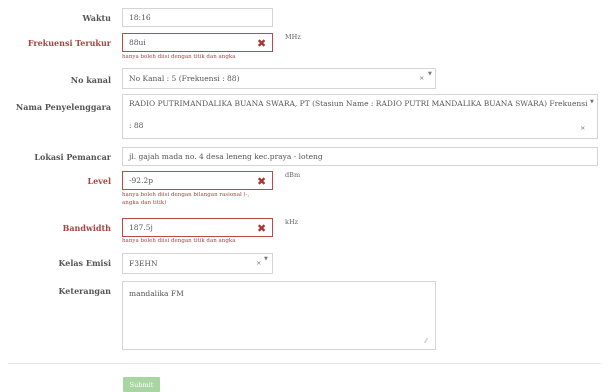  Describe the element at coordinates (197, 227) in the screenshot. I see `bandwidth-input: 187.5j` at that location.